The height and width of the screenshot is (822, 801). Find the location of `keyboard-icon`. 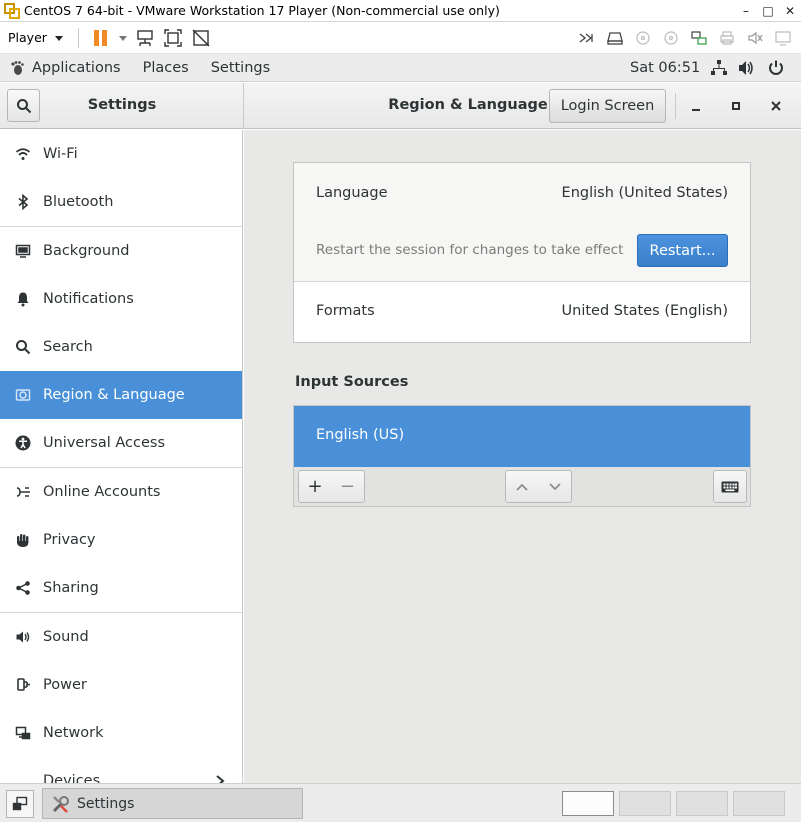

keyboard-icon is located at coordinates (730, 486).